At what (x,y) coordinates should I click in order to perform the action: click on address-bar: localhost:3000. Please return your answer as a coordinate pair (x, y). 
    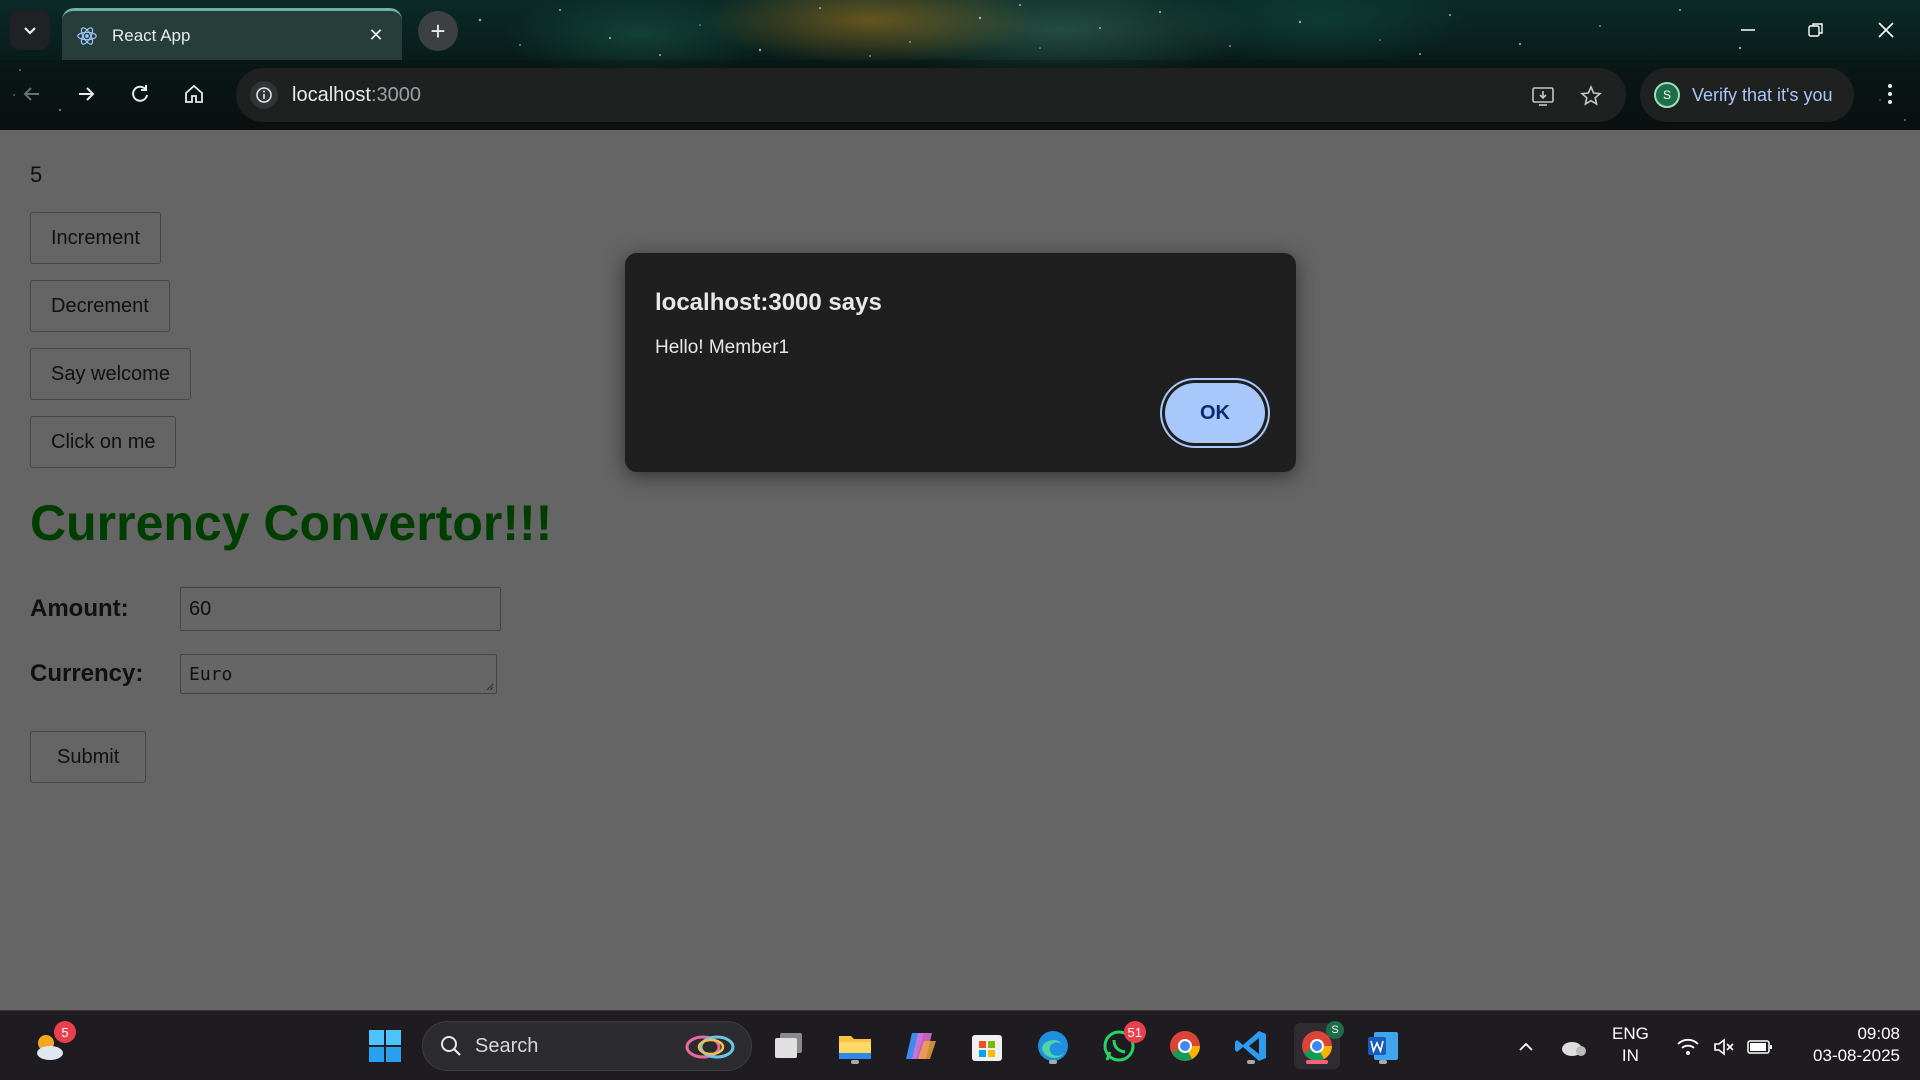
    Looking at the image, I should click on (931, 95).